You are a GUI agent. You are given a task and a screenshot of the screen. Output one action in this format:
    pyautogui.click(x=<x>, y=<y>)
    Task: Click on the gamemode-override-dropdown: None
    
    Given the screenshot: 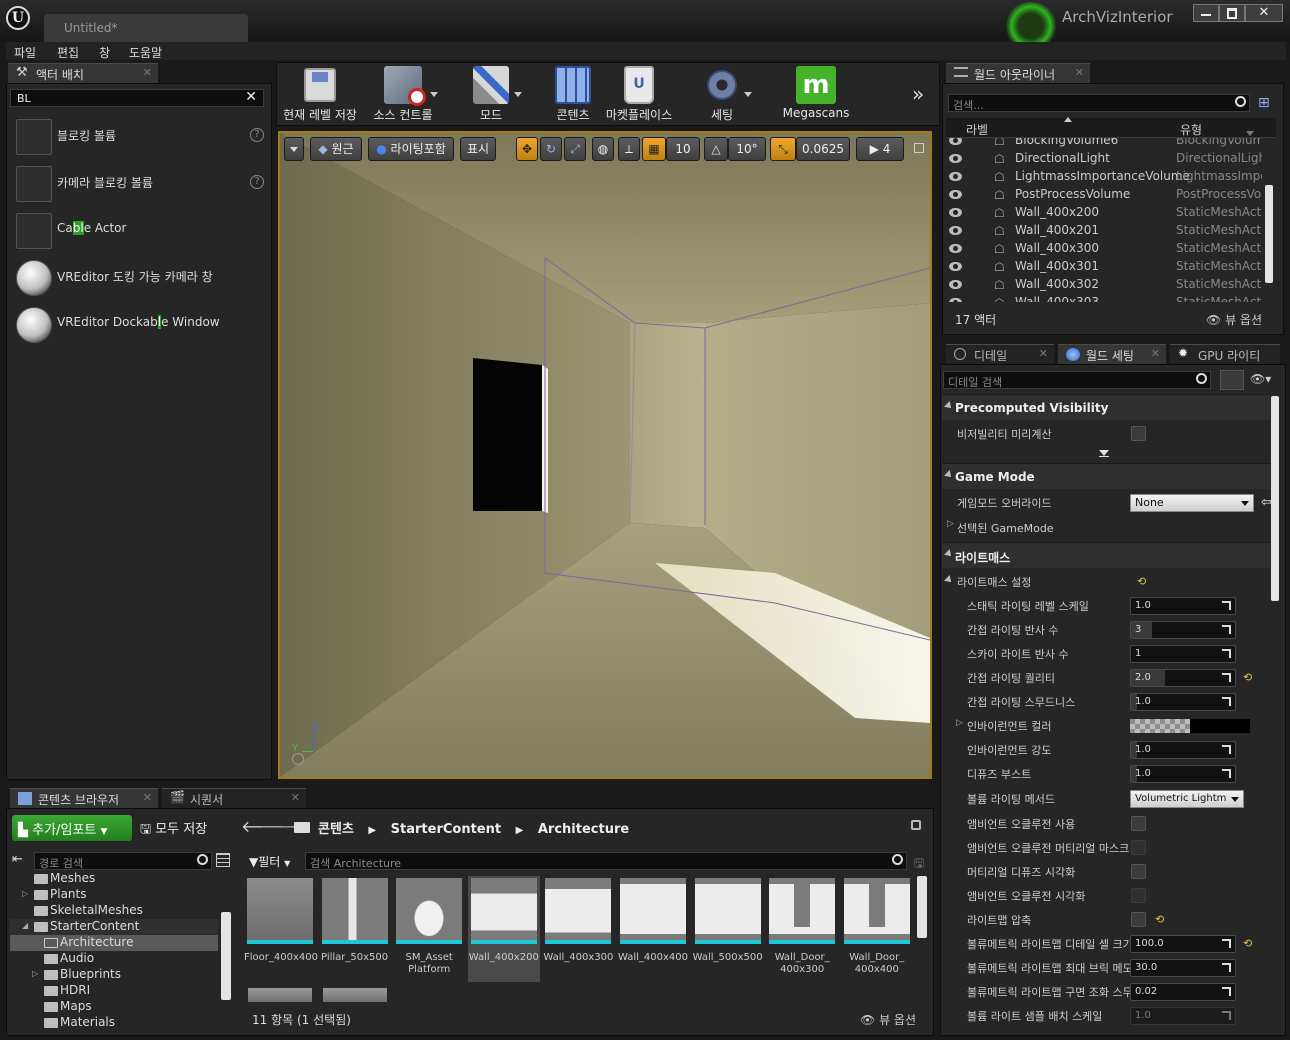 What is the action you would take?
    pyautogui.click(x=1192, y=503)
    